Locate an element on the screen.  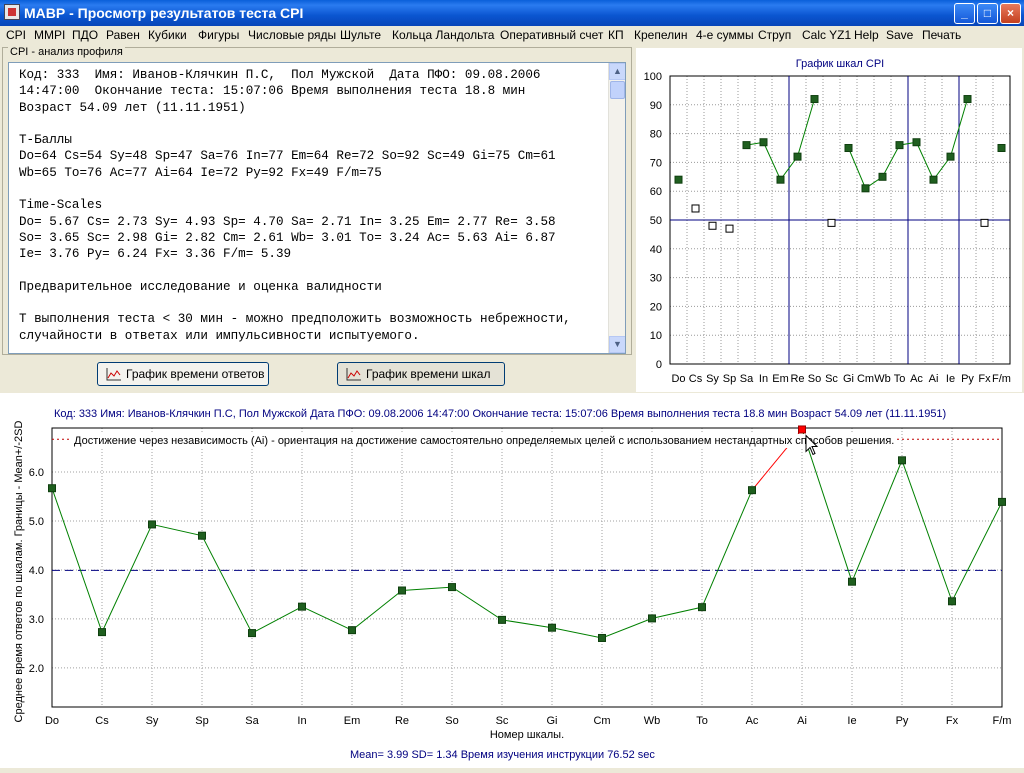
y-tick-label: 0 is located at coordinates (659, 365).